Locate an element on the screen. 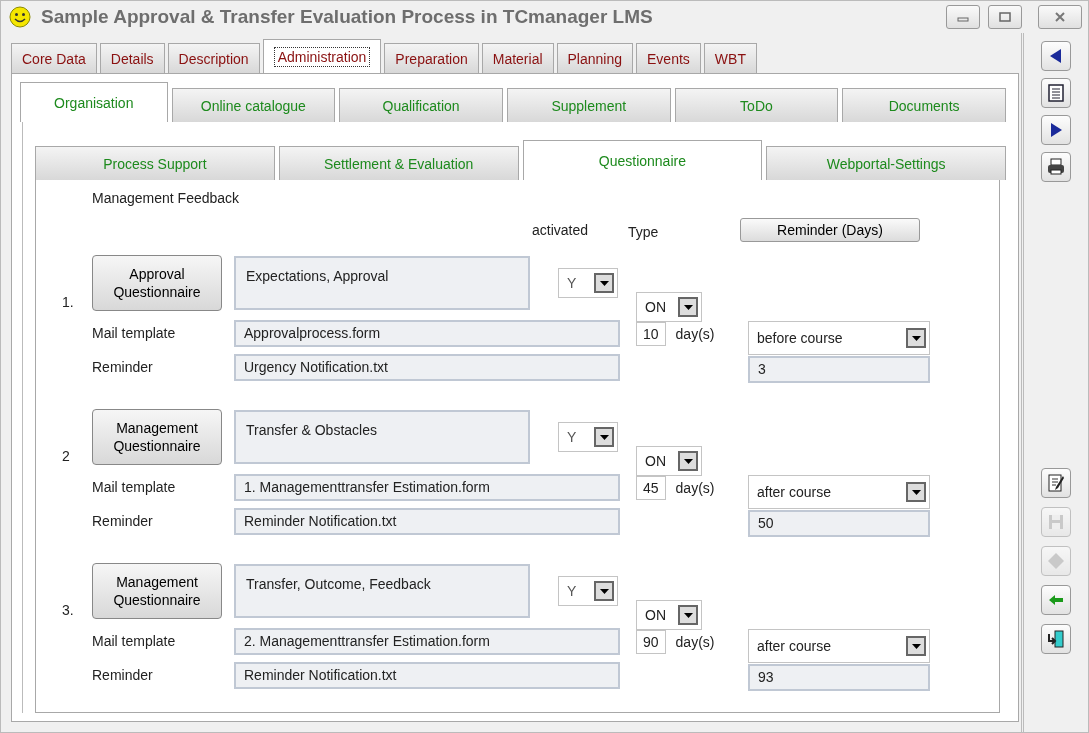 The width and height of the screenshot is (1089, 733). tab: ToDo is located at coordinates (756, 105).